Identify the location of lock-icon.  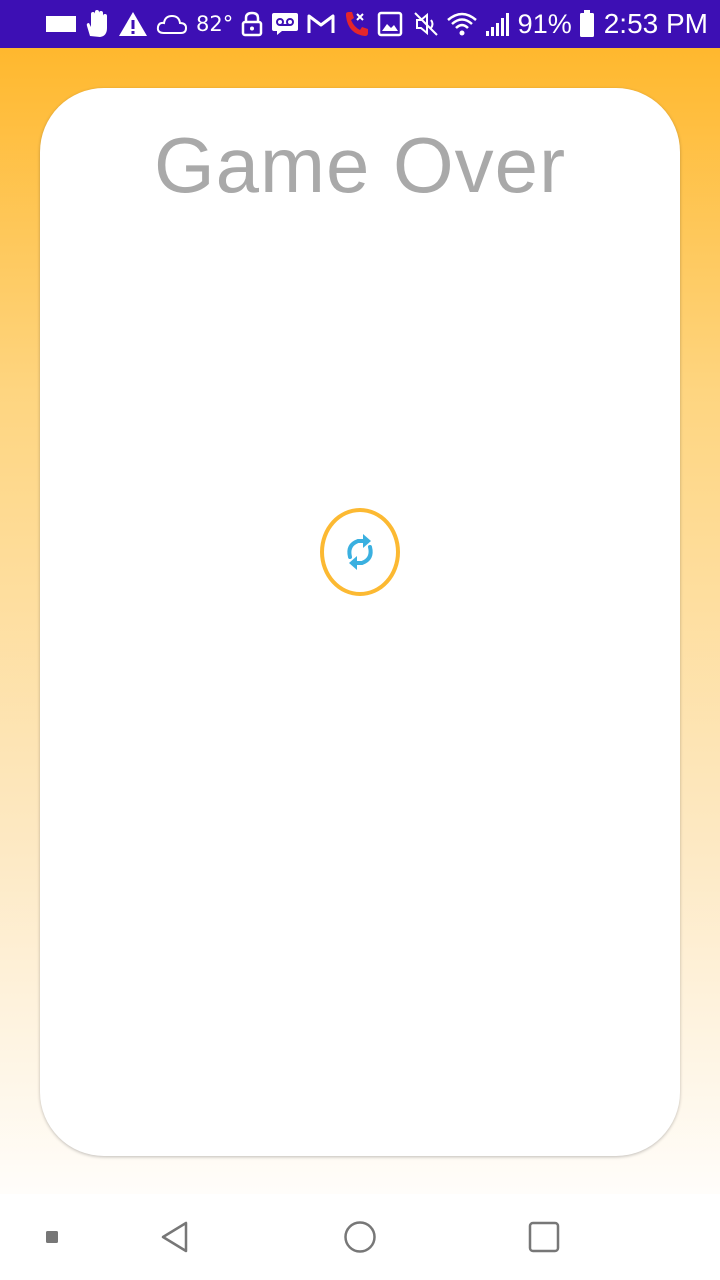
(252, 24).